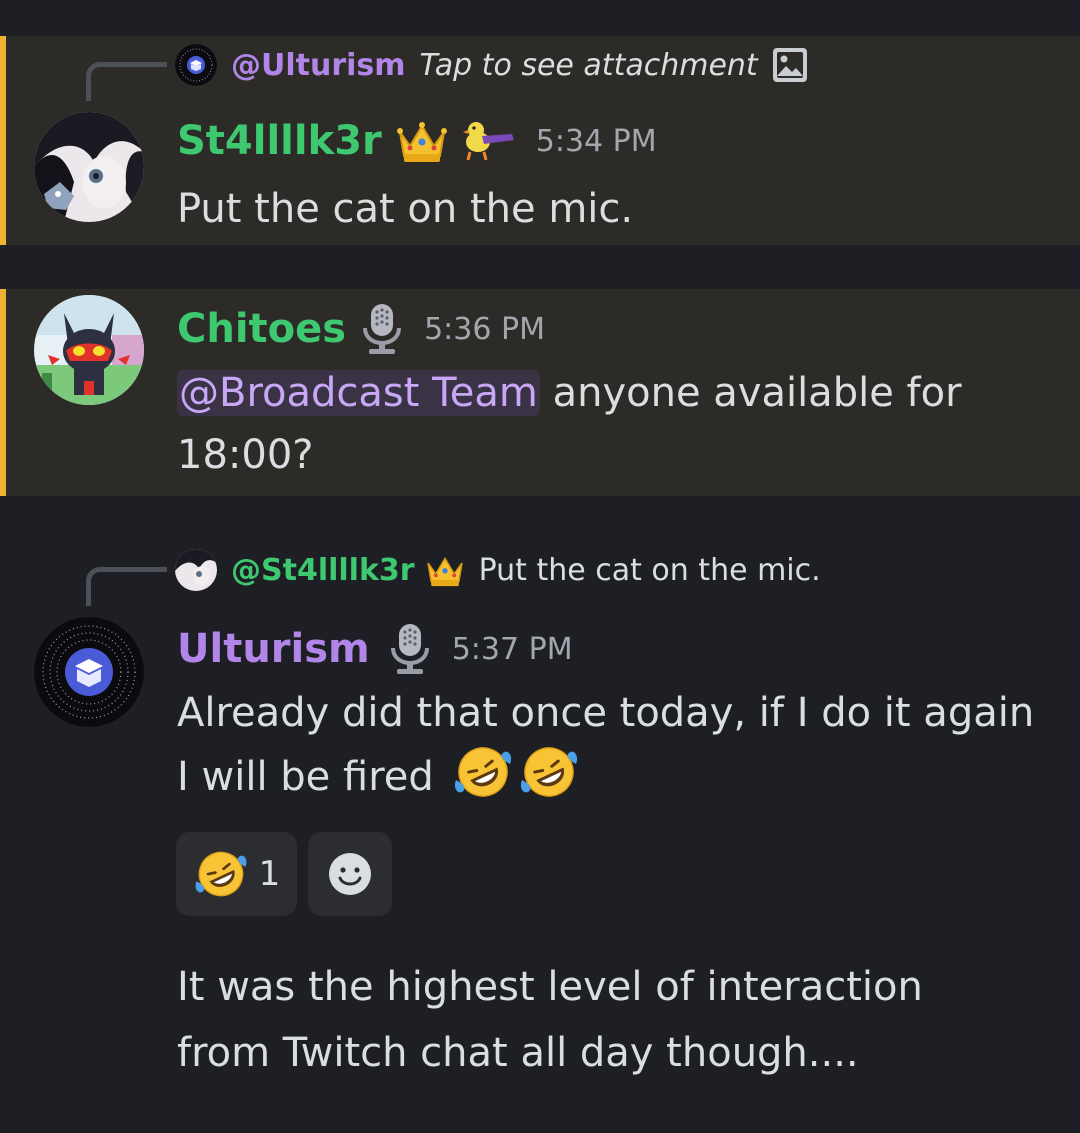 This screenshot has height=1133, width=1080. What do you see at coordinates (405, 209) in the screenshot?
I see `message-text: Put the cat on the mic.` at bounding box center [405, 209].